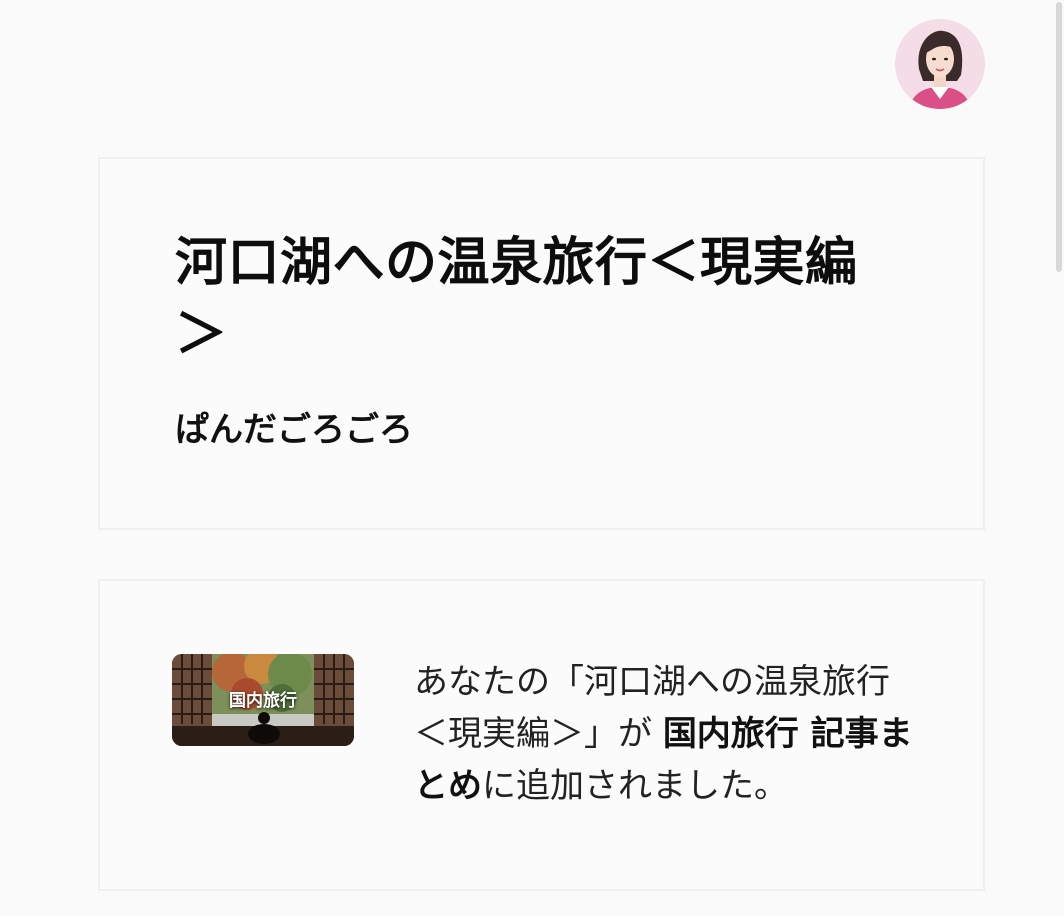 The image size is (1064, 916). What do you see at coordinates (1059, 458) in the screenshot?
I see `scrollbar` at bounding box center [1059, 458].